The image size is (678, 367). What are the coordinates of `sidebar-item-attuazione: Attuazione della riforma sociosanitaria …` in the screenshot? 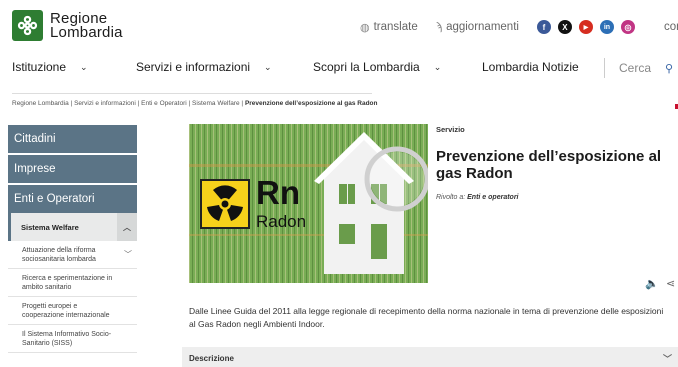 It's located at (72, 255).